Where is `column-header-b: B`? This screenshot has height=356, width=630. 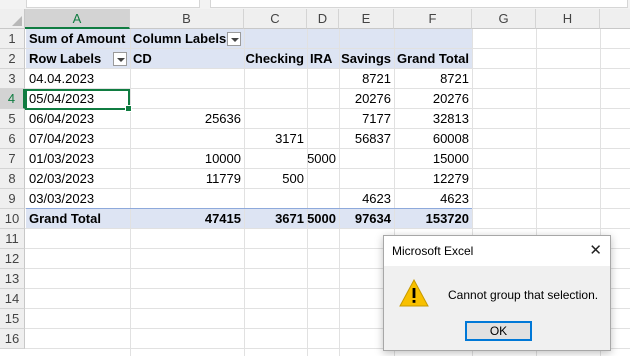 column-header-b: B is located at coordinates (187, 19).